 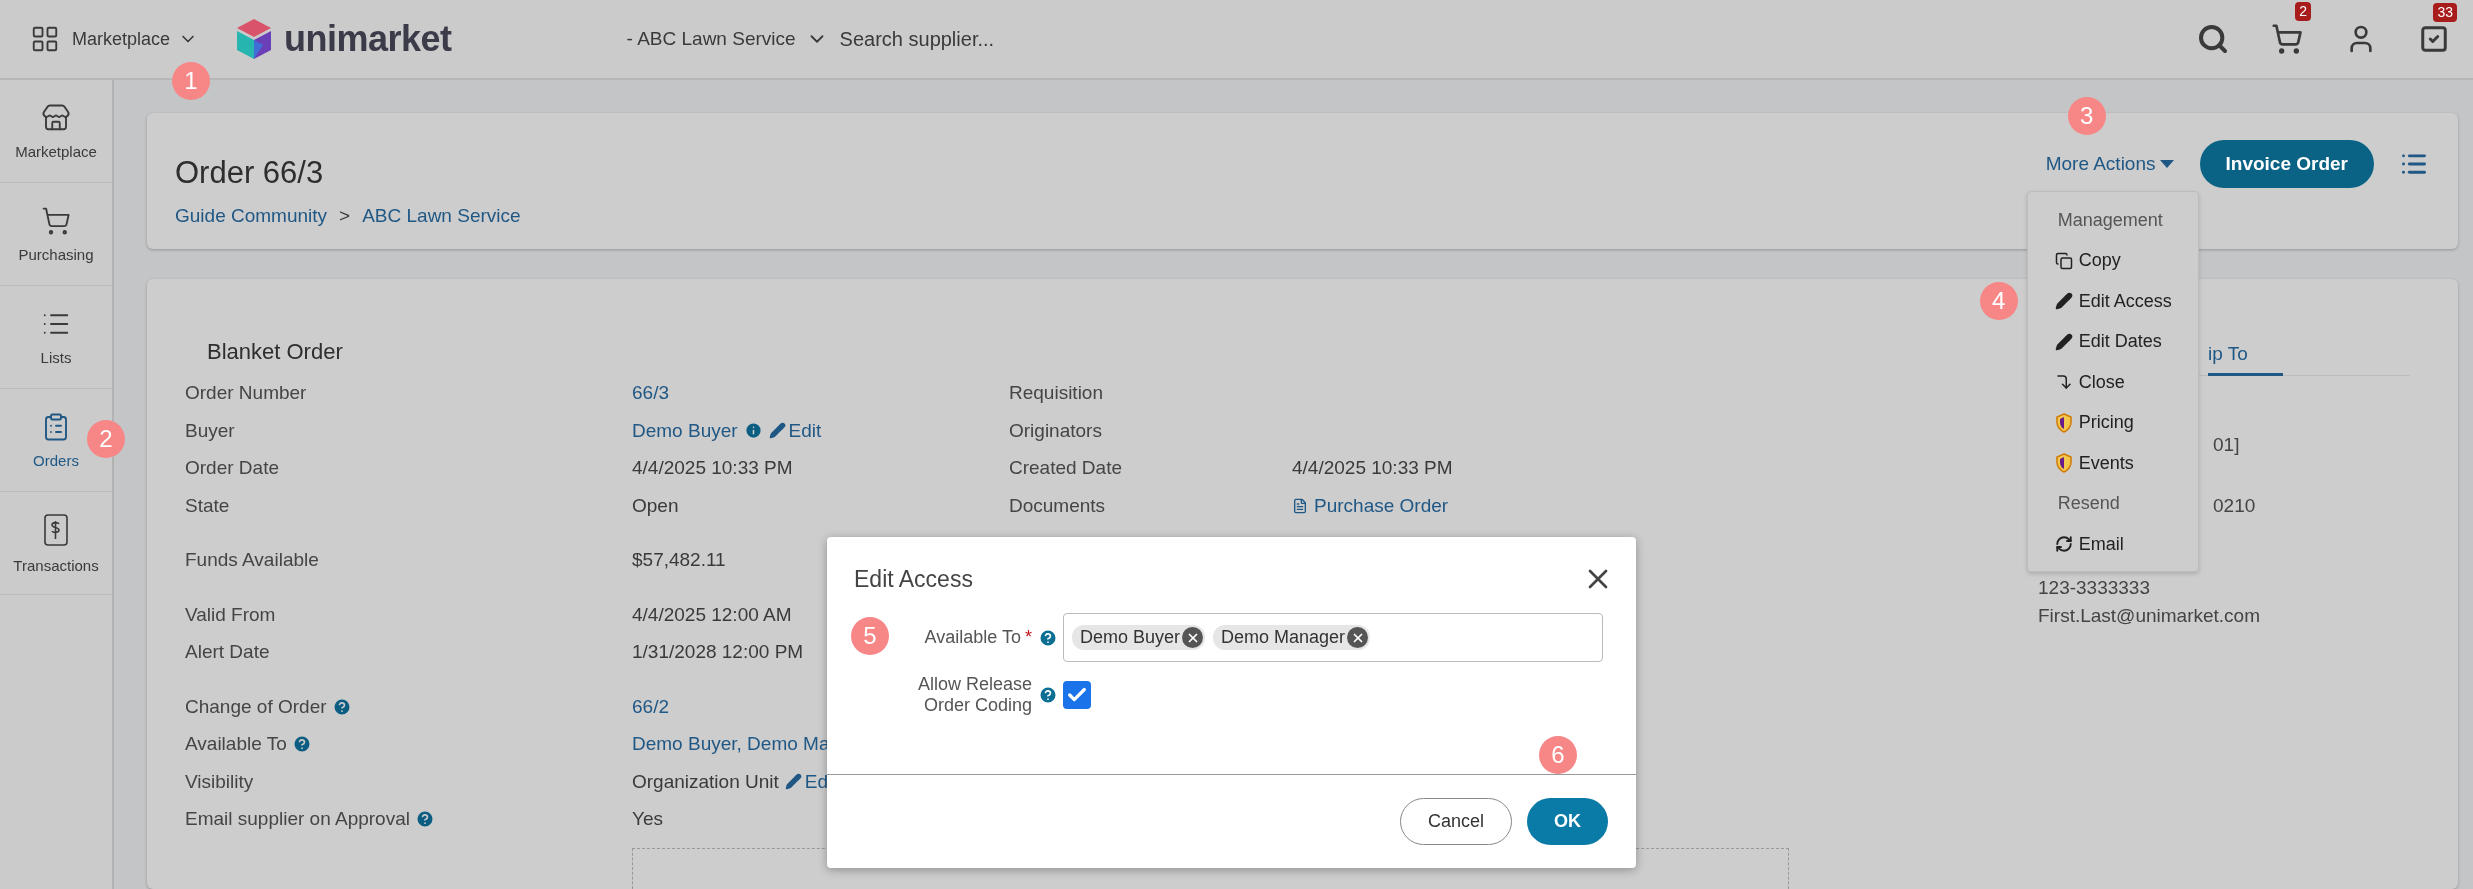 I want to click on step-marker: 5, so click(x=870, y=636).